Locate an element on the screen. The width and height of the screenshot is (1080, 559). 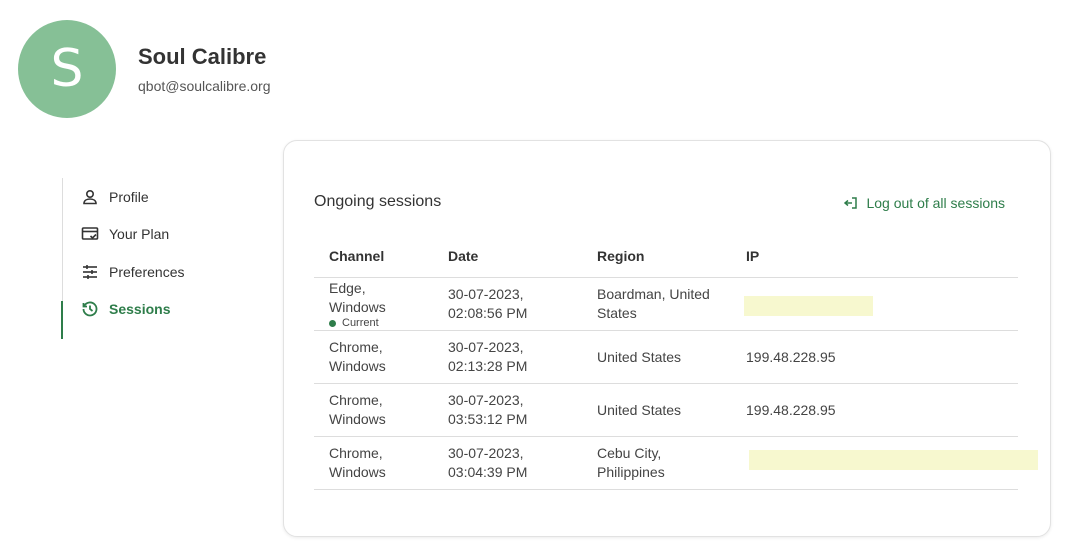
column-header-region: Region is located at coordinates (621, 255).